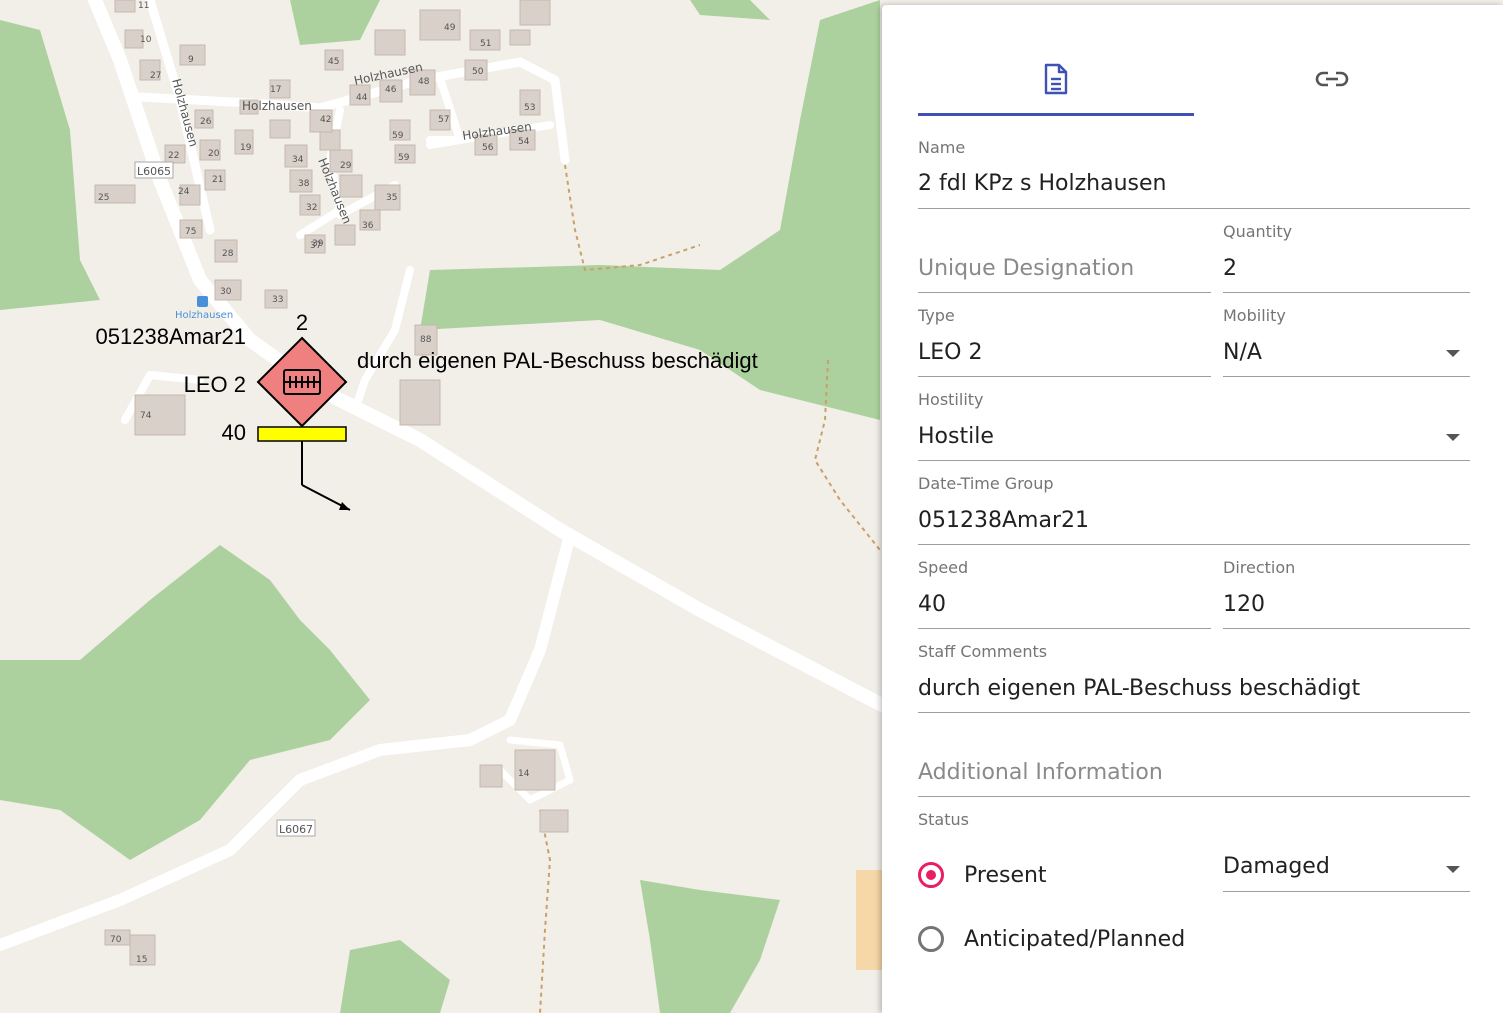 This screenshot has height=1013, width=1503. What do you see at coordinates (184, 192) in the screenshot?
I see `house-number: 24` at bounding box center [184, 192].